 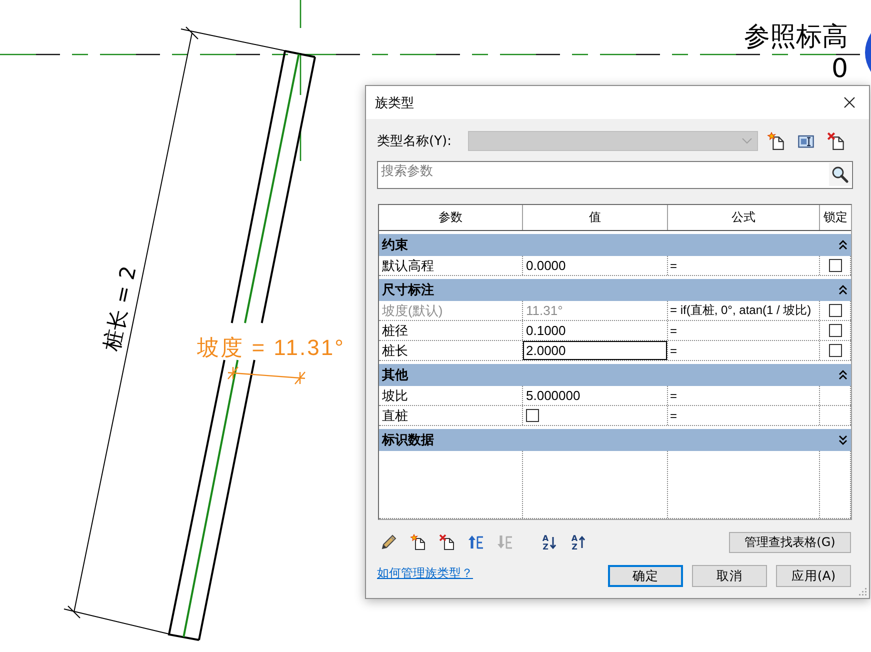 I want to click on length-dimension-text: 桩长 = 2, so click(x=120, y=309).